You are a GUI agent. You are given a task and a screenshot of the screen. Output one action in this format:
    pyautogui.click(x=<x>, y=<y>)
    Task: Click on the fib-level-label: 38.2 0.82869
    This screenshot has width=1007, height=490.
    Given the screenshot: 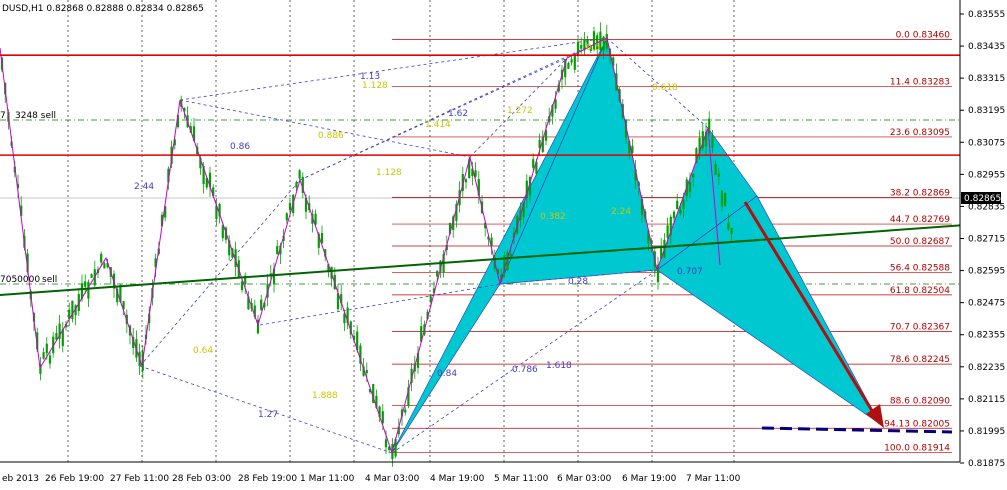 What is the action you would take?
    pyautogui.click(x=920, y=193)
    